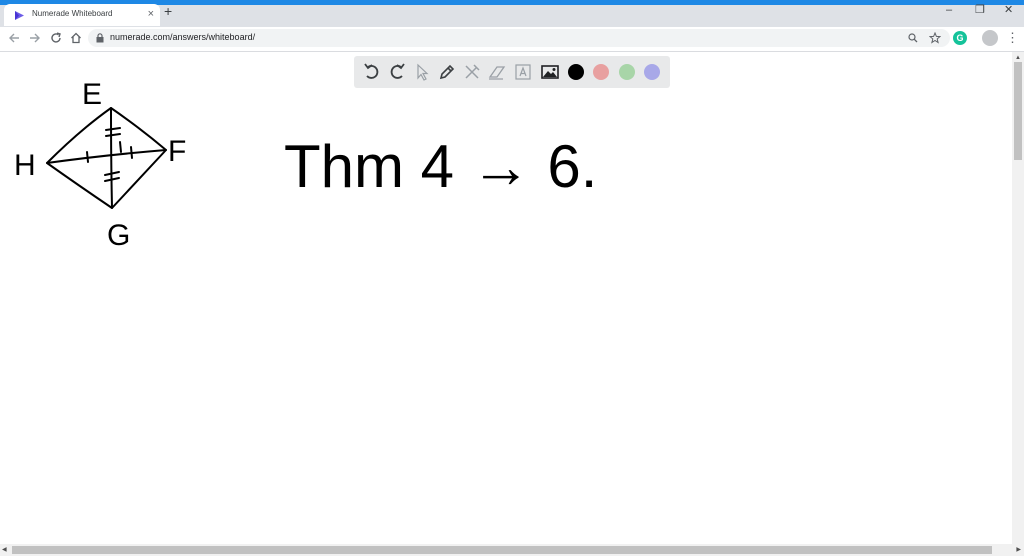 The image size is (1024, 556). Describe the element at coordinates (512, 72) in the screenshot. I see `whiteboard-toolbar` at that location.